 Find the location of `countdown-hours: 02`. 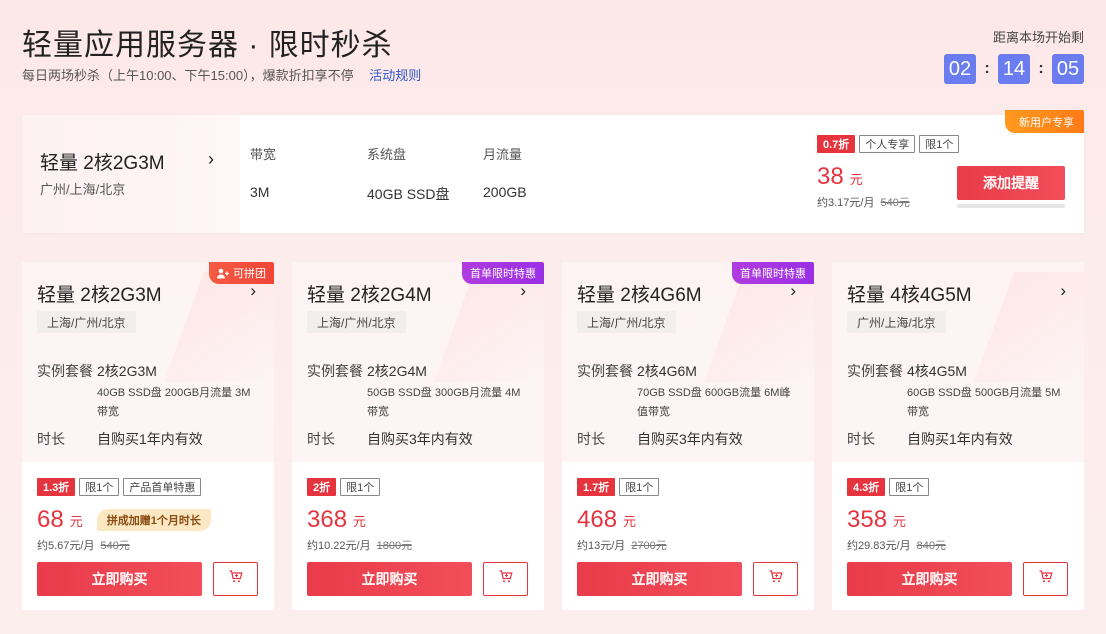

countdown-hours: 02 is located at coordinates (960, 69).